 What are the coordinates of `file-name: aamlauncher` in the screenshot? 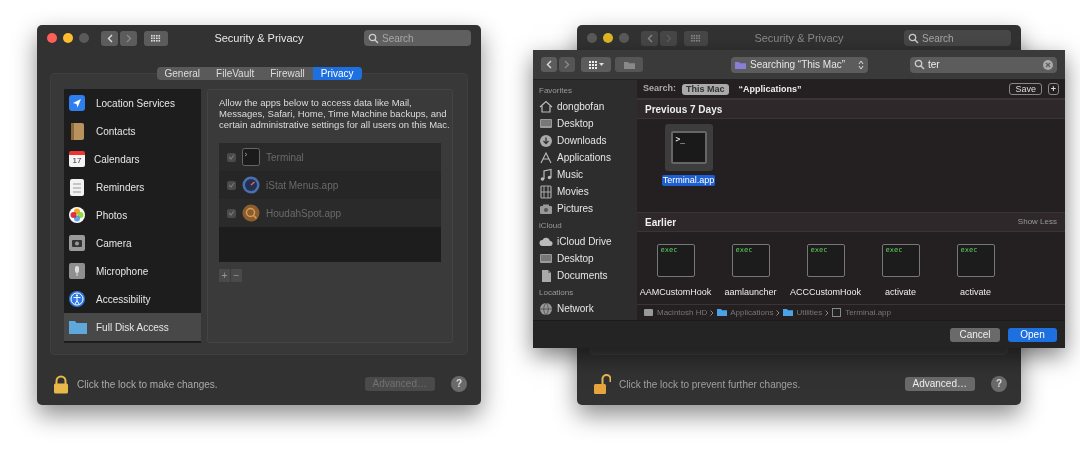 It's located at (750, 292).